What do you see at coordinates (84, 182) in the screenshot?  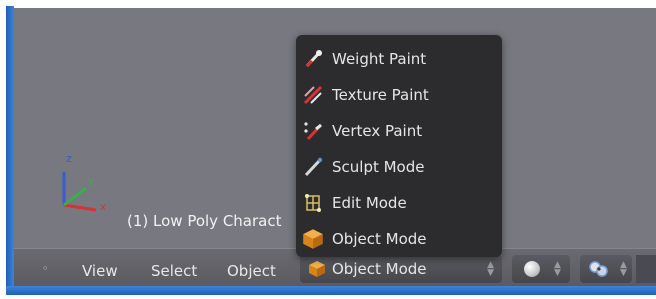 I see `axis-gizmo: z y x` at bounding box center [84, 182].